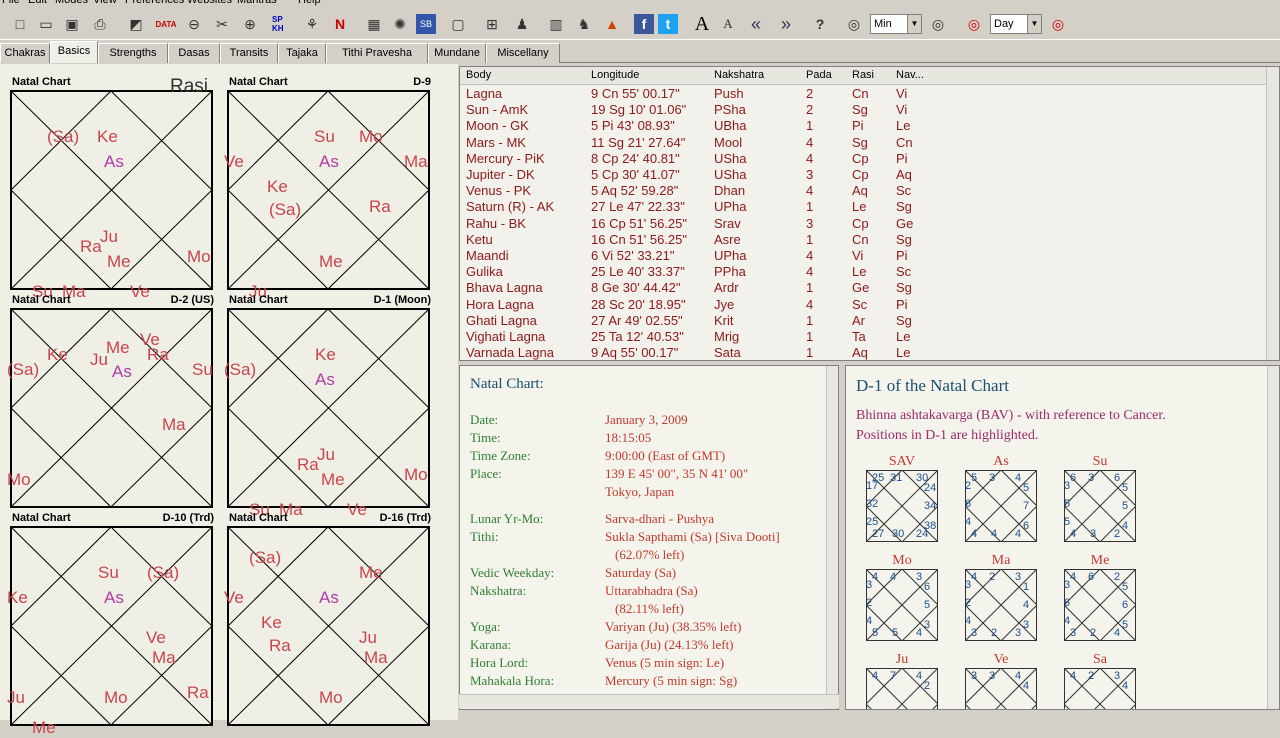  Describe the element at coordinates (649, 701) in the screenshot. I see `details-hscrollbar` at that location.